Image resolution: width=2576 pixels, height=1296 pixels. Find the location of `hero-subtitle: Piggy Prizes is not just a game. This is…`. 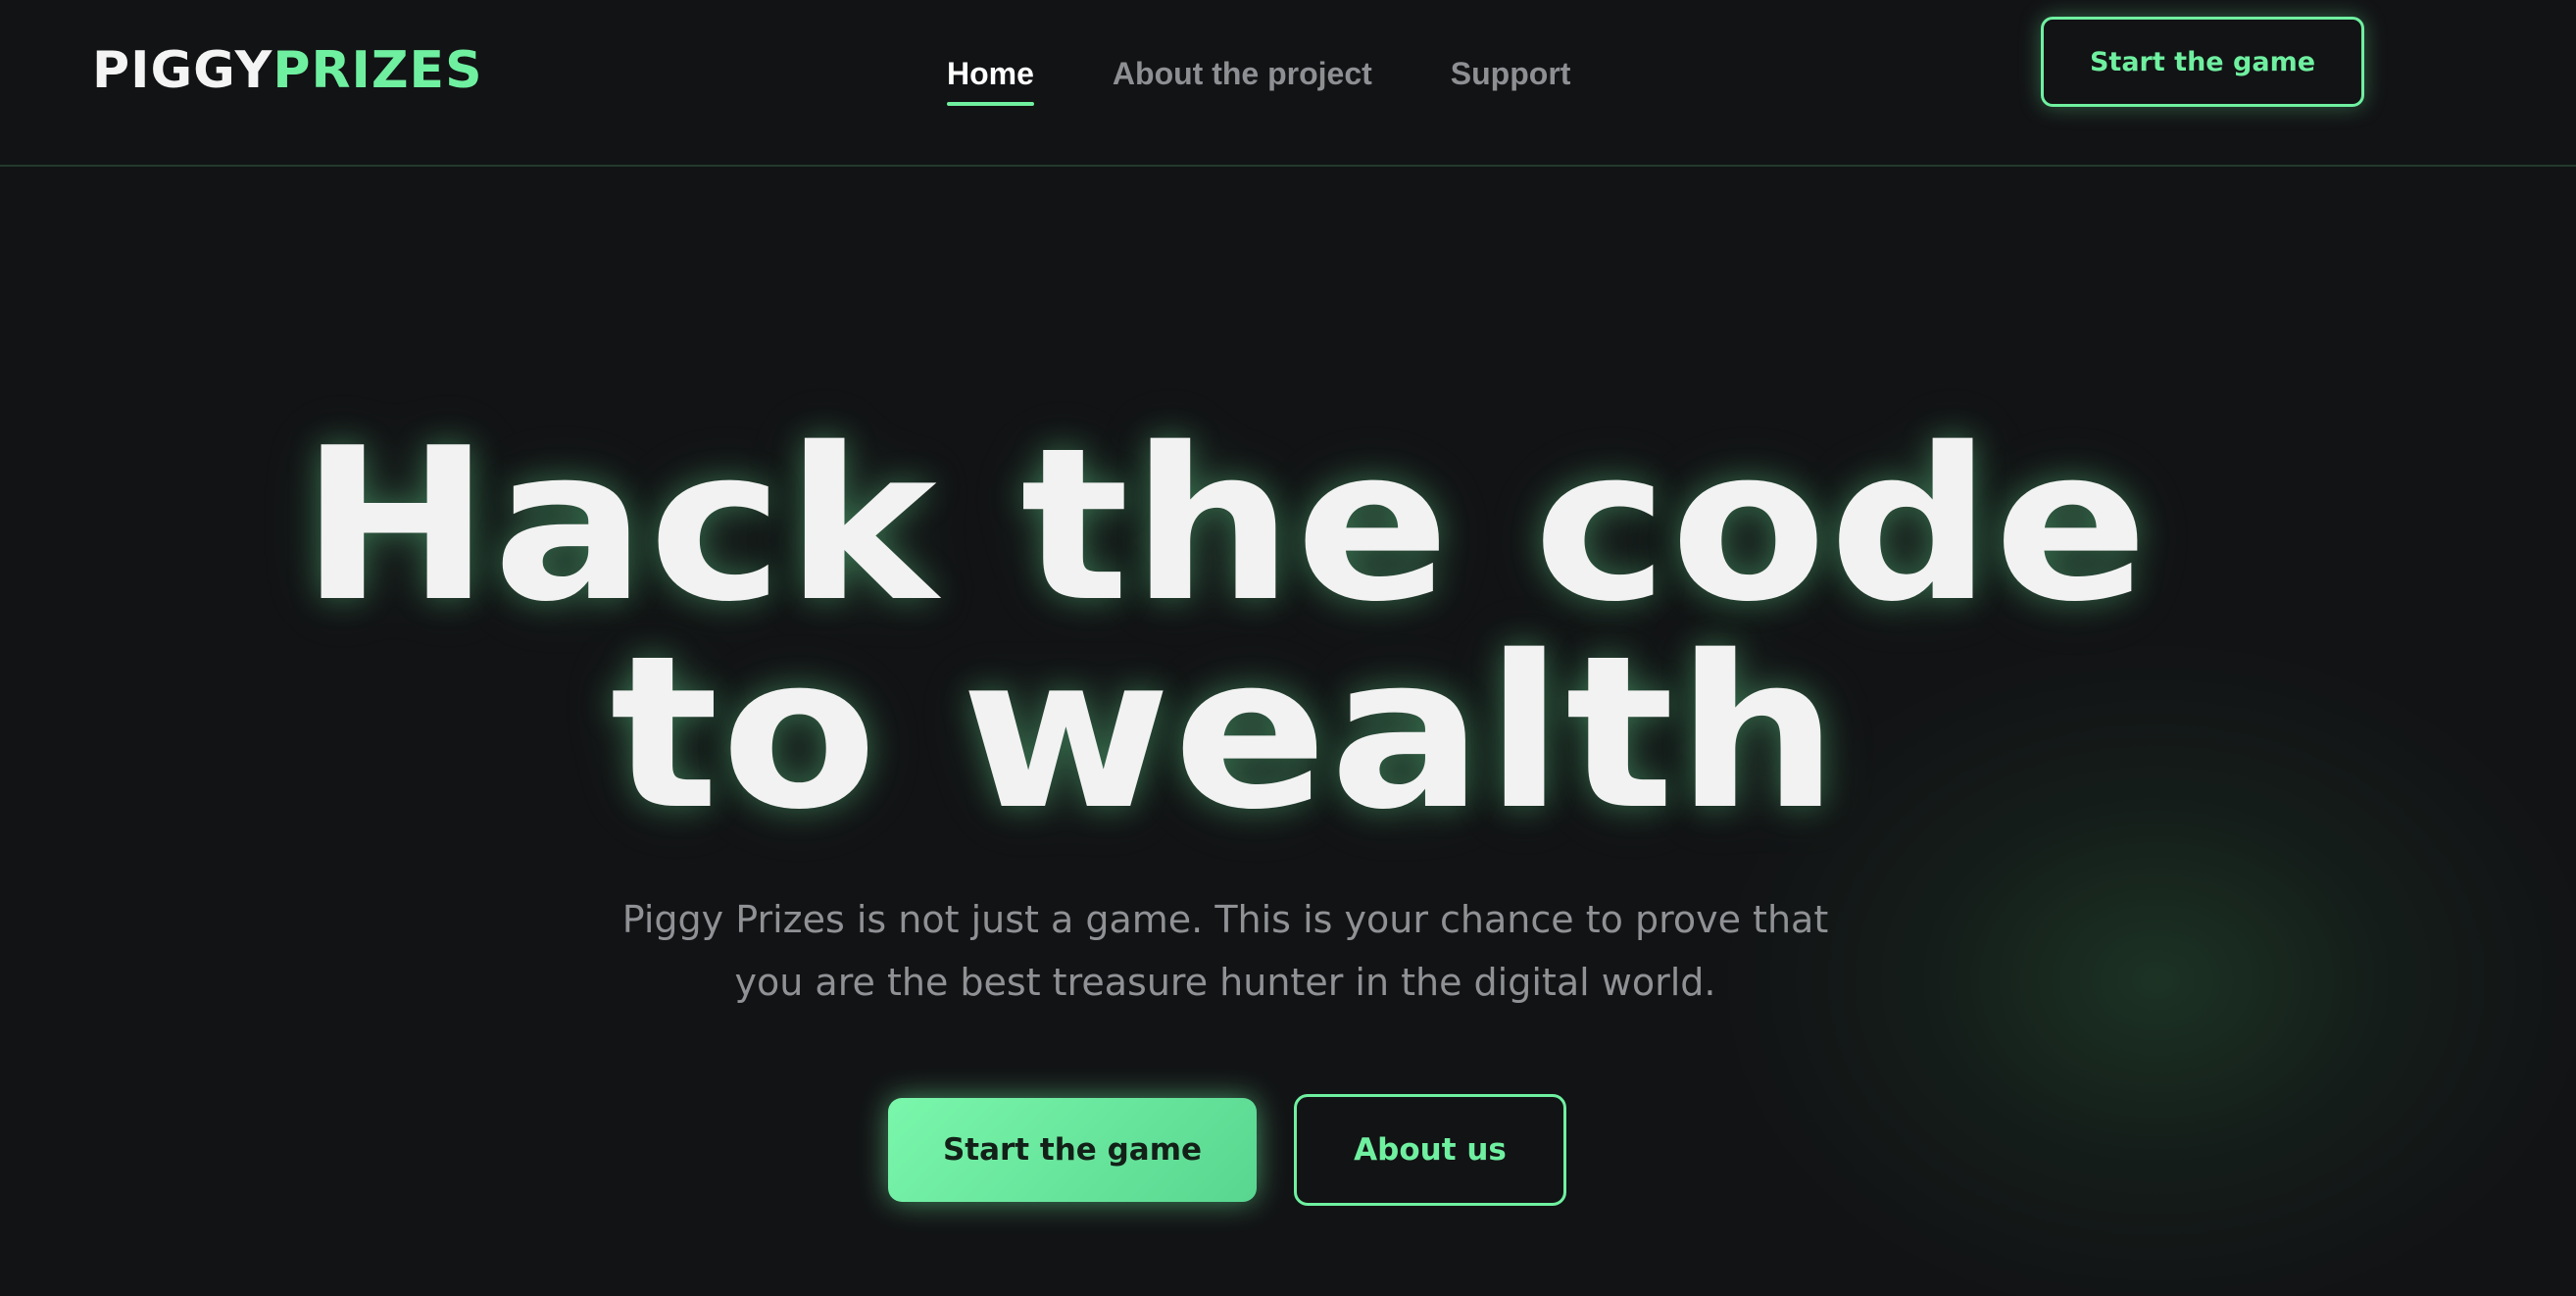

hero-subtitle: Piggy Prizes is not just a game. This is… is located at coordinates (1225, 951).